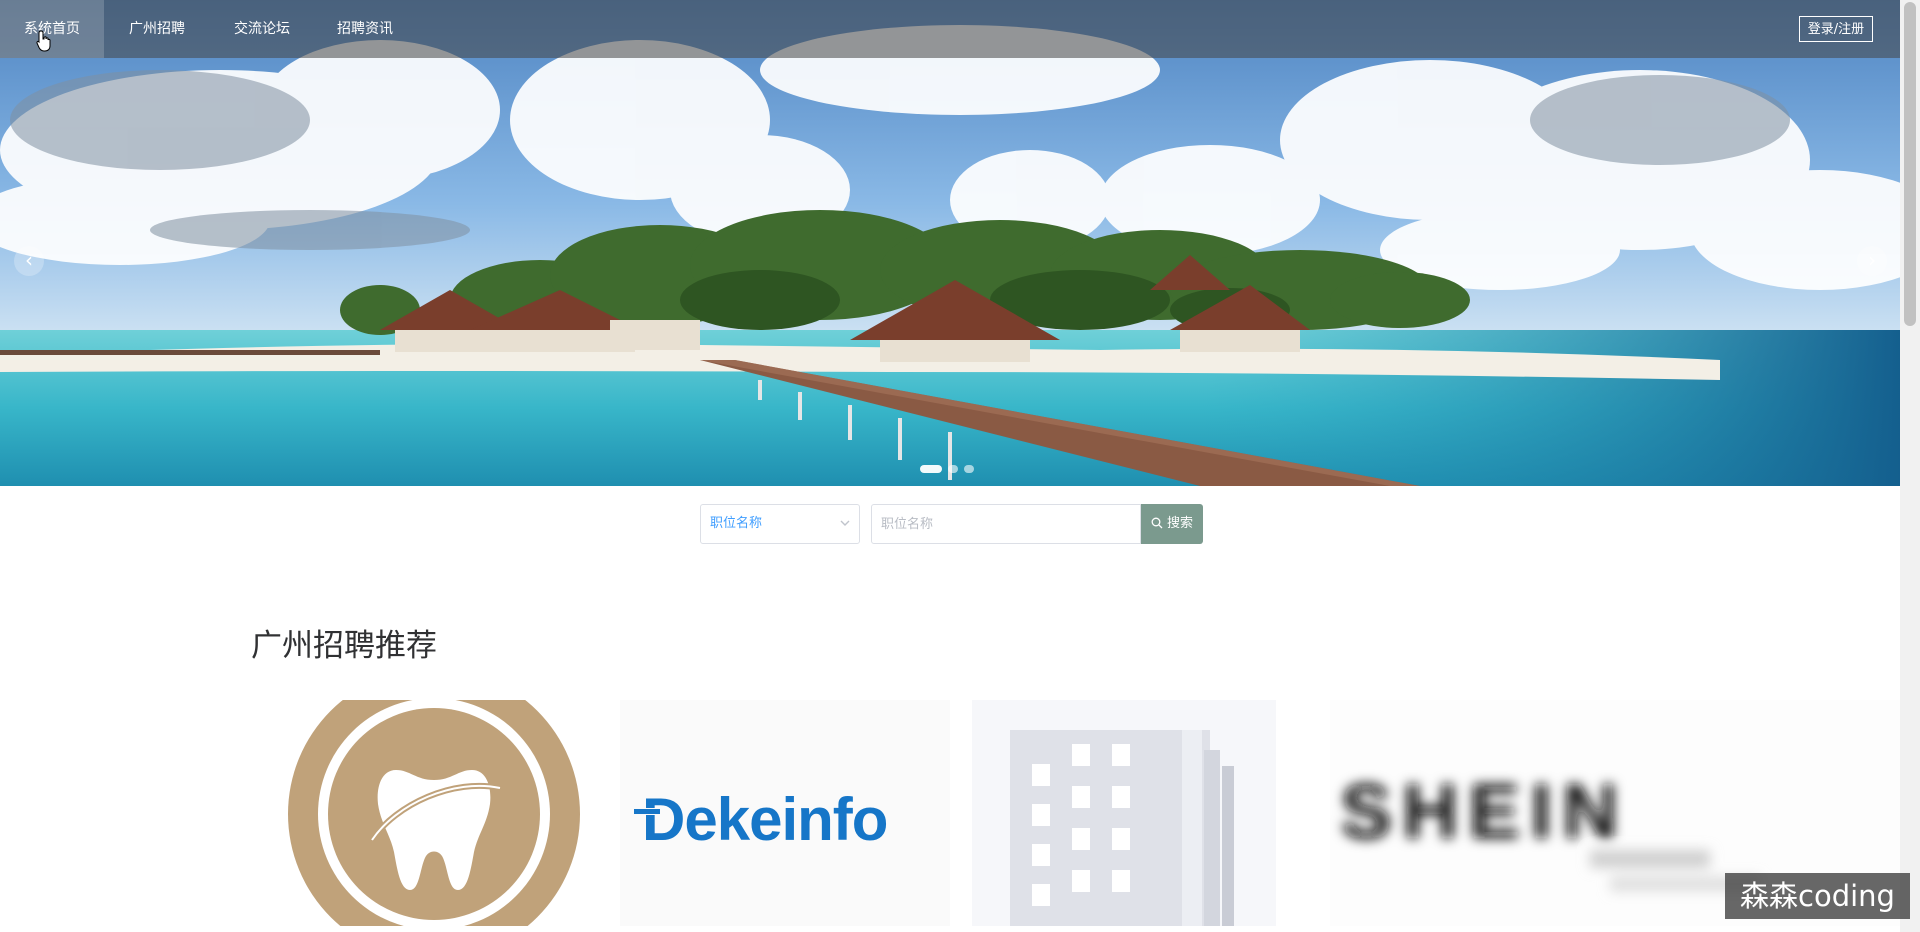  Describe the element at coordinates (1836, 29) in the screenshot. I see `login-register-button: 登录/注册` at that location.